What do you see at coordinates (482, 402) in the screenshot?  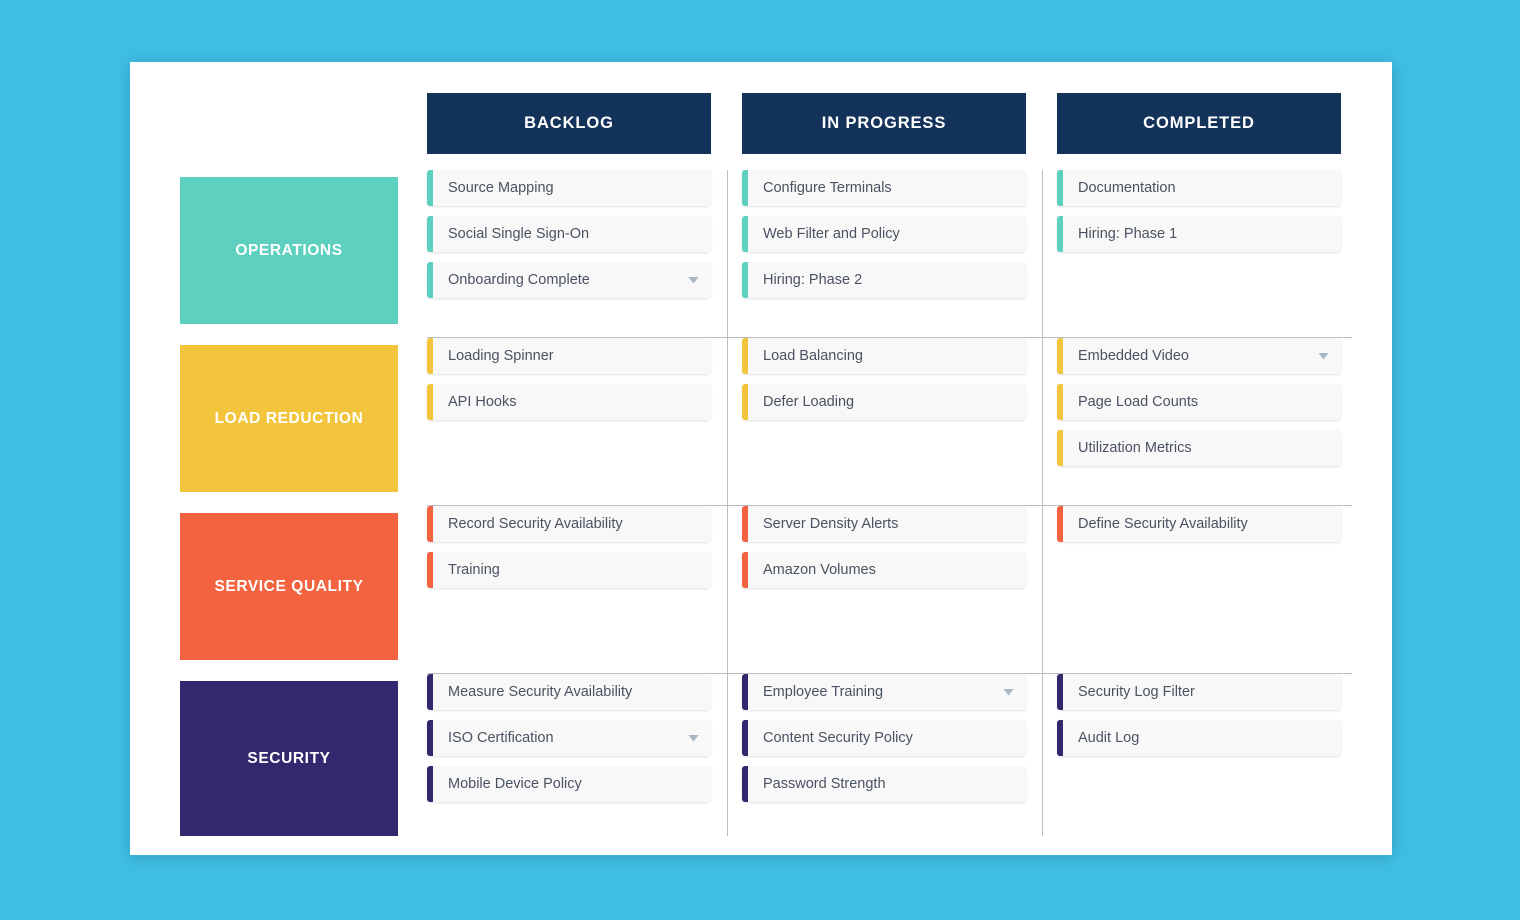 I see `card-label: API Hooks` at bounding box center [482, 402].